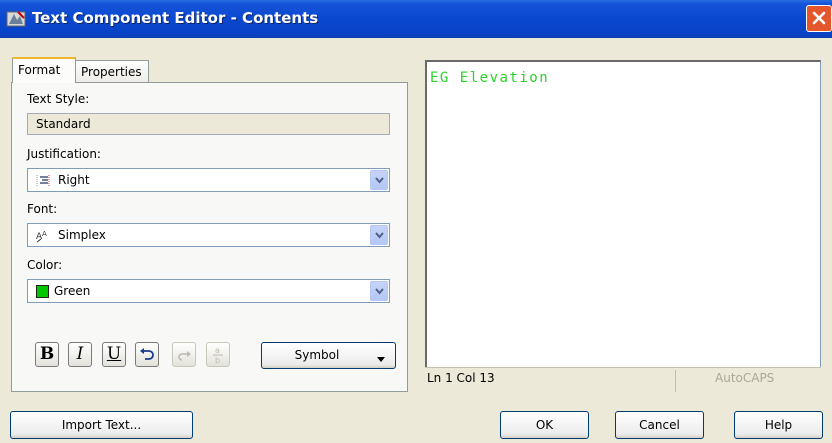 The image size is (832, 443). I want to click on undo-icon, so click(147, 354).